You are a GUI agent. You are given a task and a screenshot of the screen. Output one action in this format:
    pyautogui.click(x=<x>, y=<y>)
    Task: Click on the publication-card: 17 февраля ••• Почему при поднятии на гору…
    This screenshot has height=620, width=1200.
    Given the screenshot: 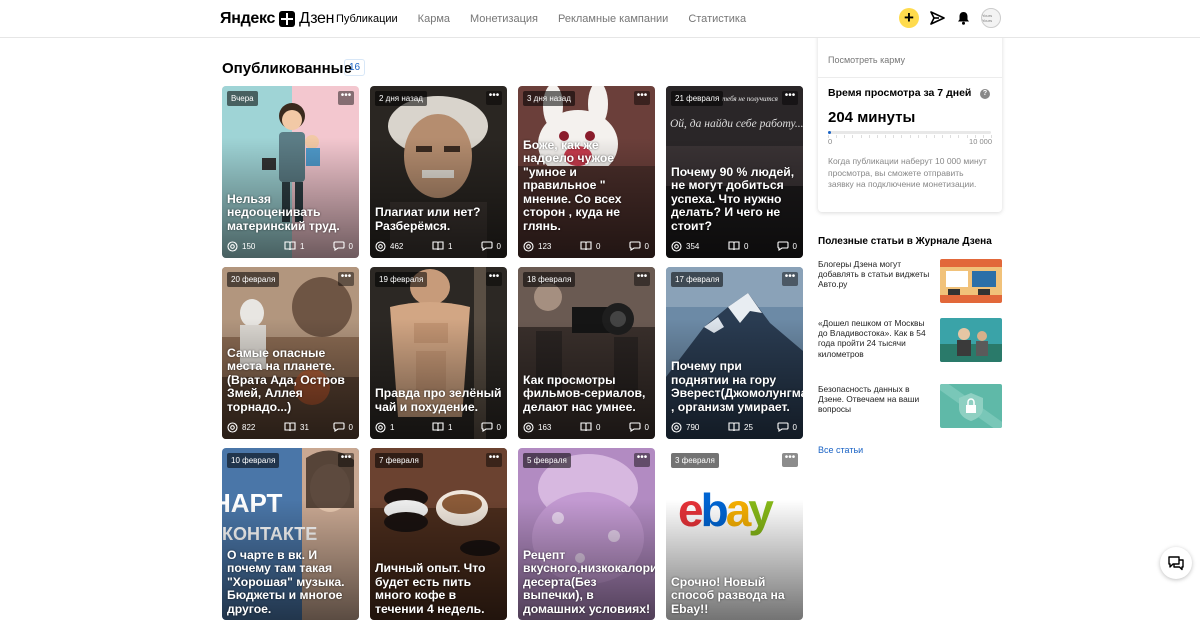 What is the action you would take?
    pyautogui.click(x=734, y=353)
    